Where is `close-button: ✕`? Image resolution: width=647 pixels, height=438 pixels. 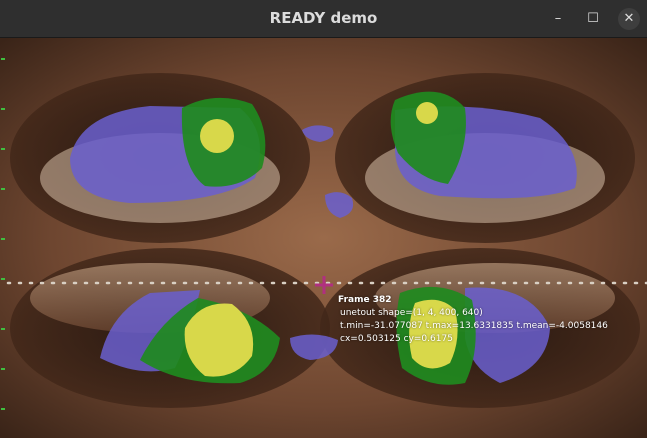
close-button: ✕ is located at coordinates (629, 19).